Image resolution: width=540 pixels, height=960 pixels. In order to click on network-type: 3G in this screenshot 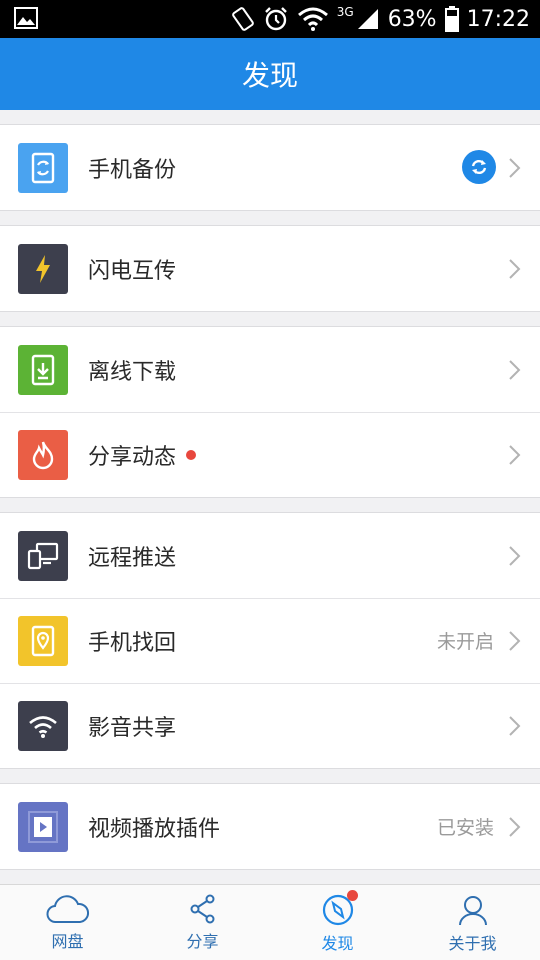, I will do `click(345, 12)`.